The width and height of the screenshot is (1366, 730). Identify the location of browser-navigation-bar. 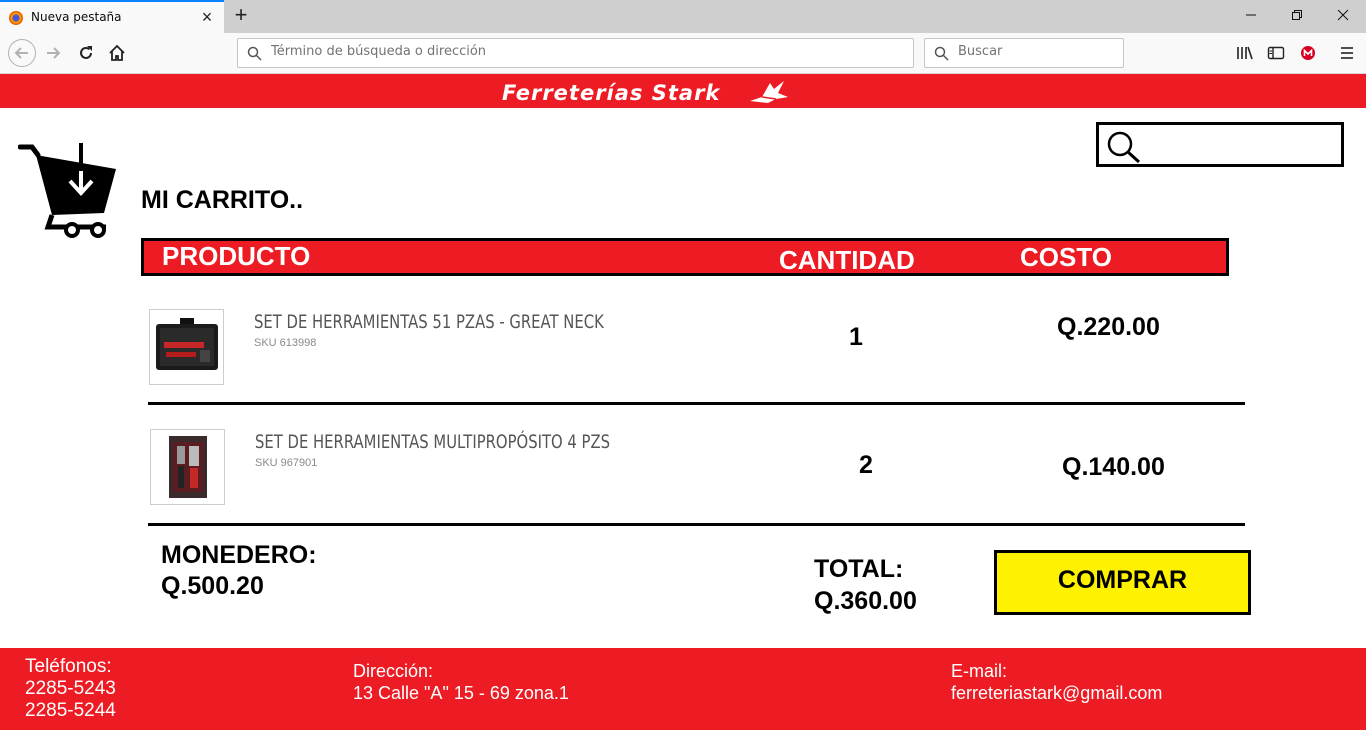
(683, 53).